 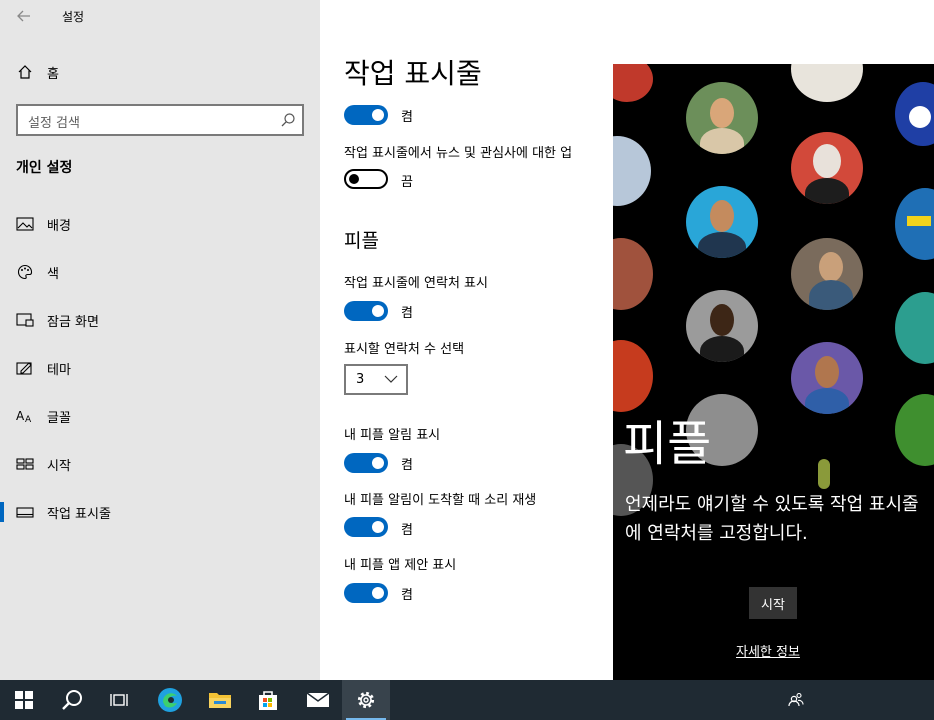 I want to click on settings-icon, so click(x=366, y=700).